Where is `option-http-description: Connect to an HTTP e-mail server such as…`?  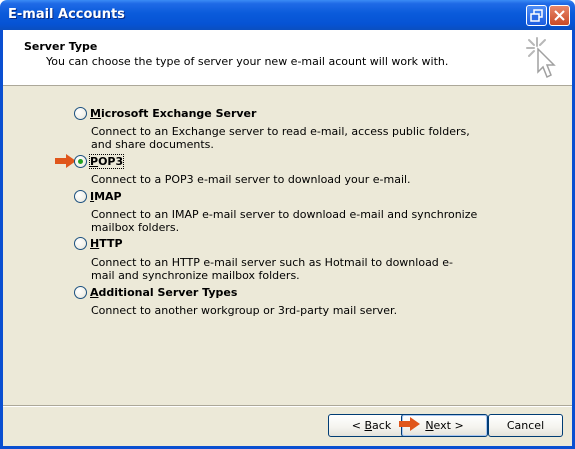 option-http-description: Connect to an HTTP e-mail server such as… is located at coordinates (272, 269).